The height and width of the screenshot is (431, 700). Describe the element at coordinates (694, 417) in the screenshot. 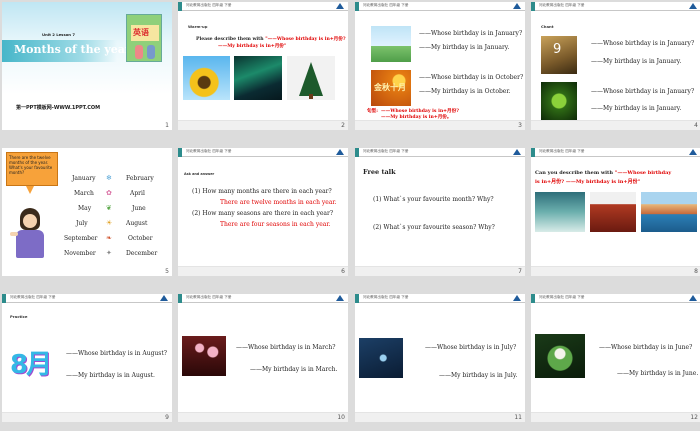

I see `slide-number: 12` at that location.